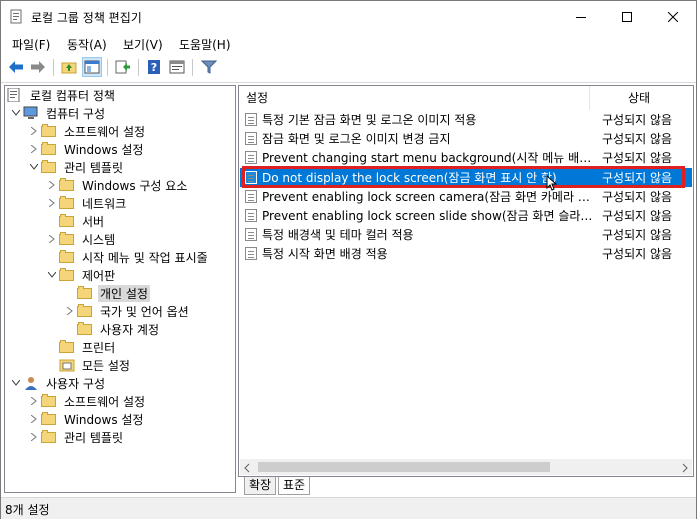 The width and height of the screenshot is (697, 519). I want to click on highlight-box, so click(463, 177).